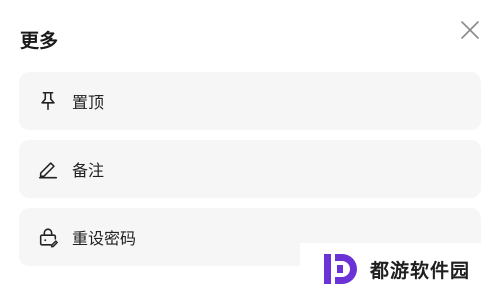 Image resolution: width=500 pixels, height=295 pixels. What do you see at coordinates (420, 270) in the screenshot?
I see `watermark-text: 都游软件园` at bounding box center [420, 270].